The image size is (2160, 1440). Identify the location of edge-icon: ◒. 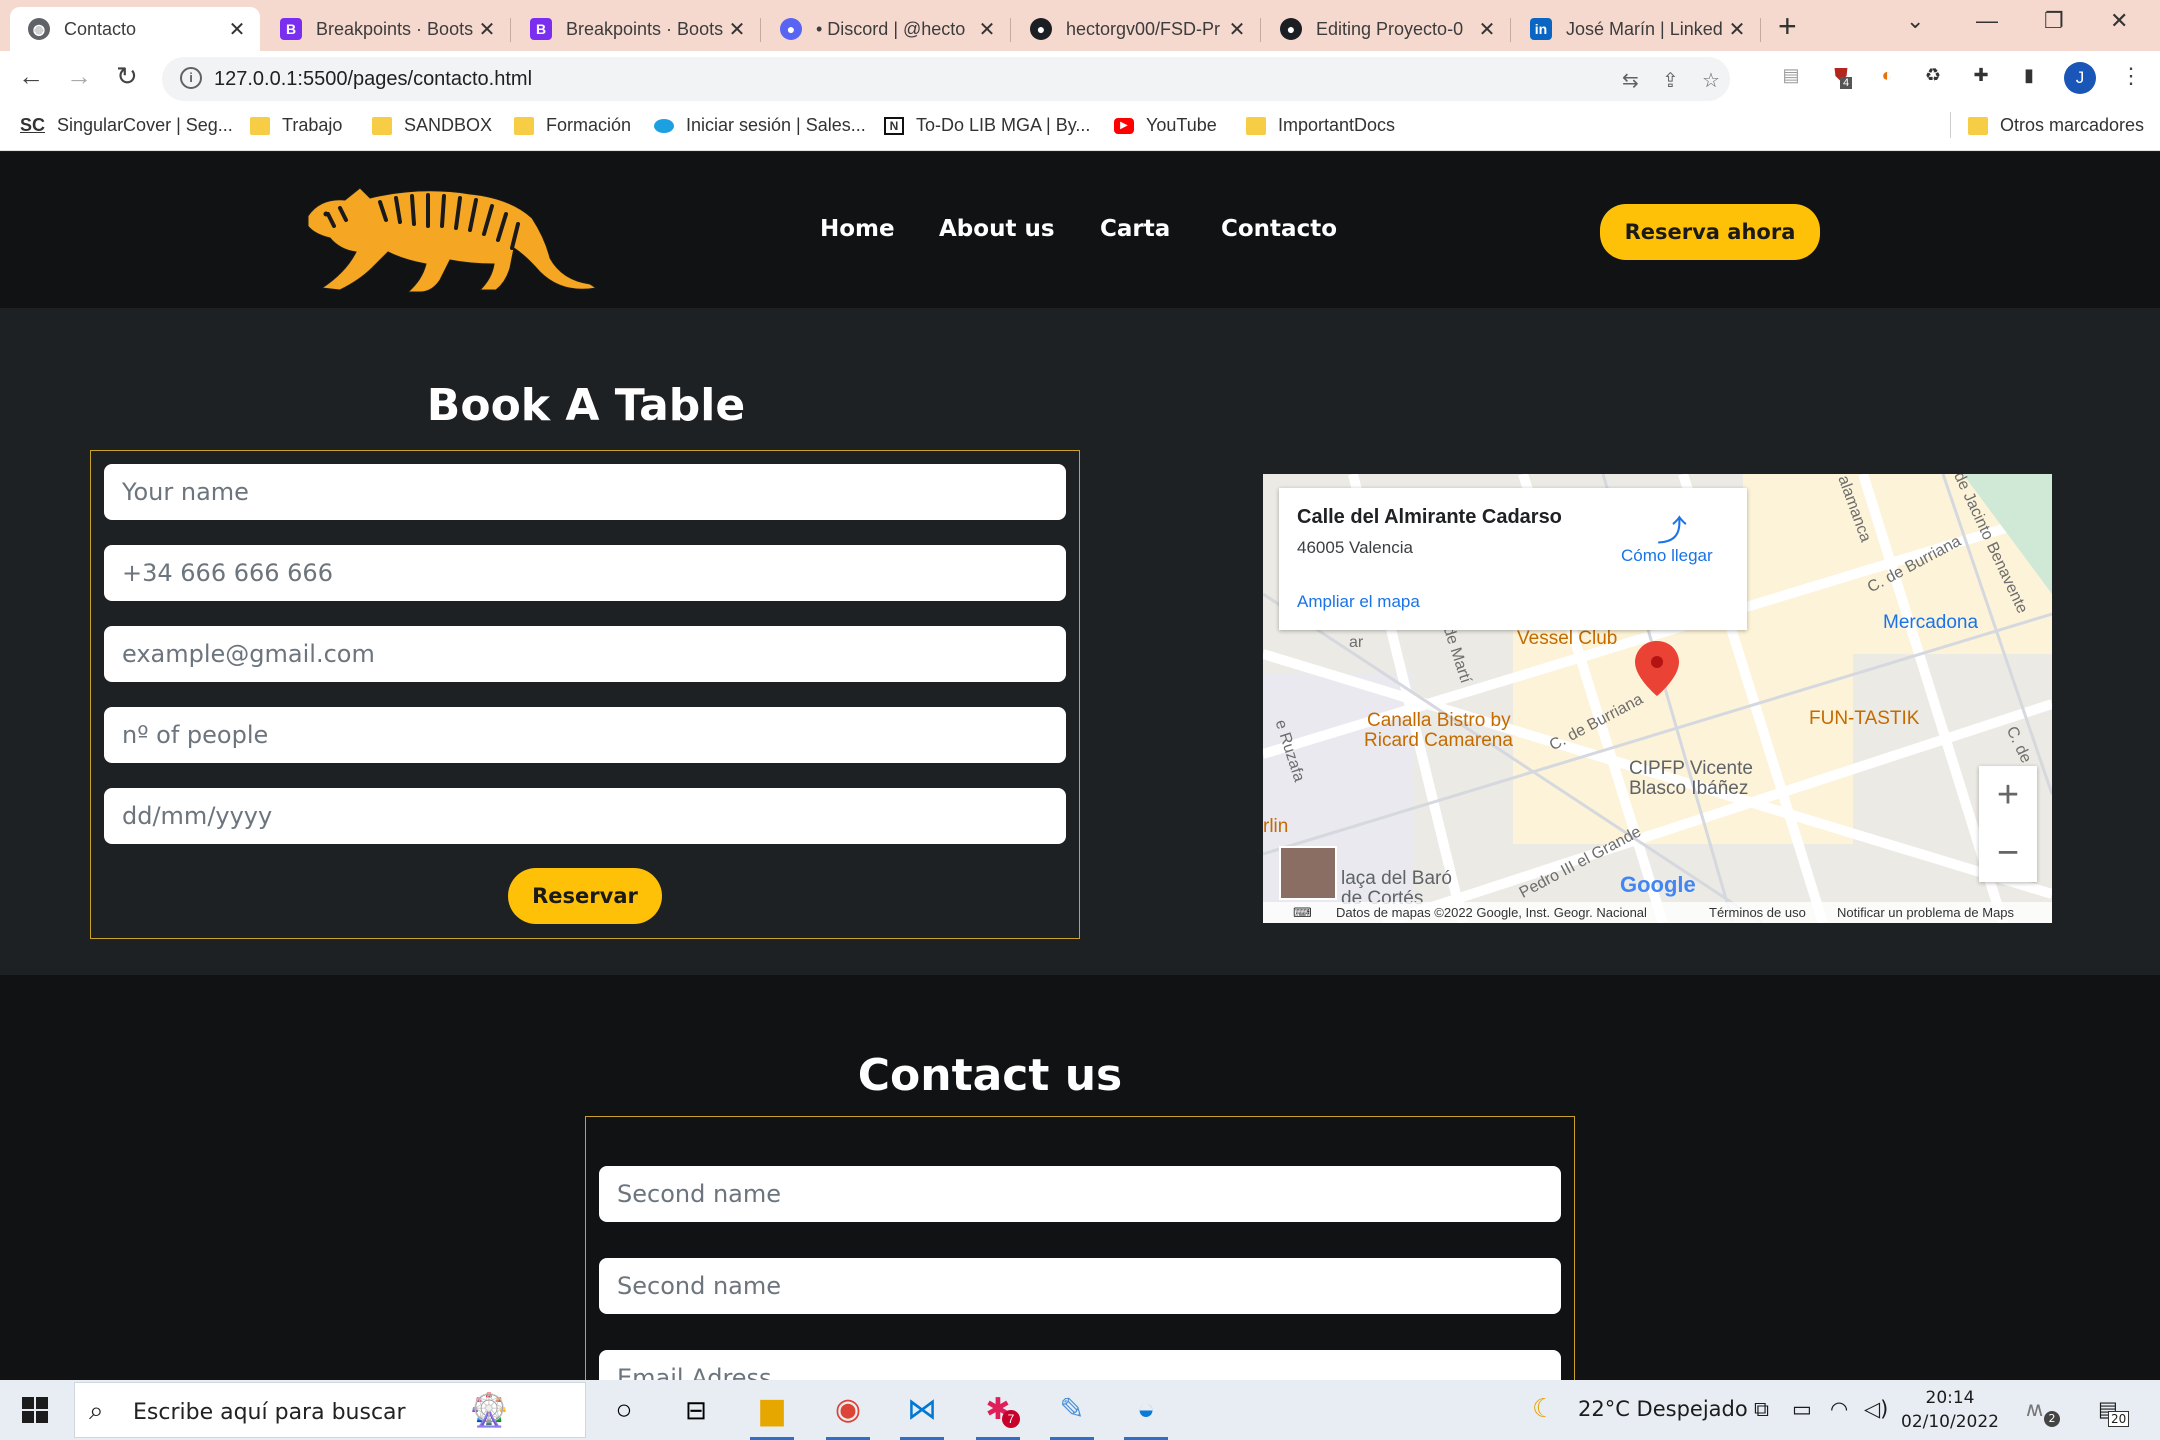
(1146, 1414).